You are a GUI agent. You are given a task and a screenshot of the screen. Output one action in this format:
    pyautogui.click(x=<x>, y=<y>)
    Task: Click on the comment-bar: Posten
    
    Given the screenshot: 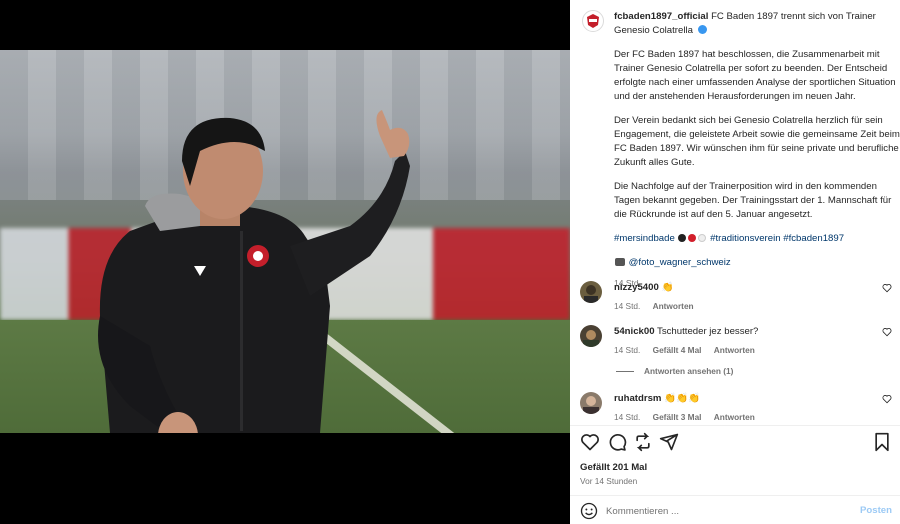 What is the action you would take?
    pyautogui.click(x=735, y=510)
    